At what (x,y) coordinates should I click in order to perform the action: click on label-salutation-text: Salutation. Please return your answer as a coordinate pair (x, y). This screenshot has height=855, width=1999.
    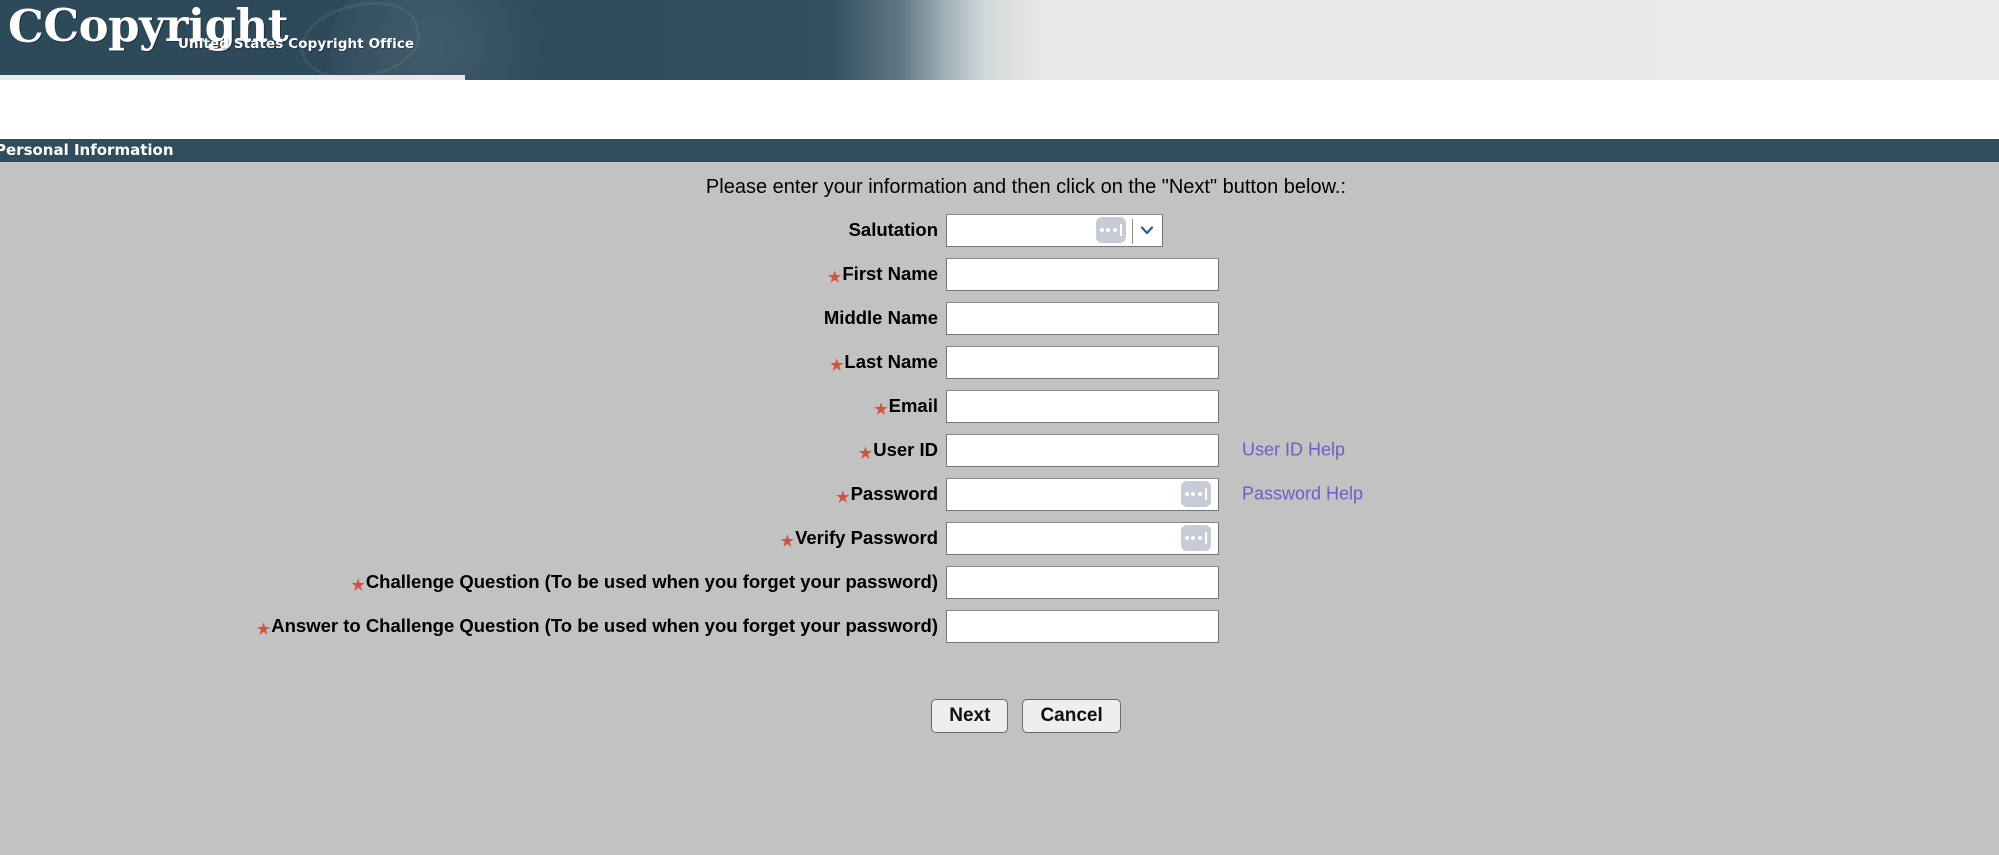
    Looking at the image, I should click on (893, 229).